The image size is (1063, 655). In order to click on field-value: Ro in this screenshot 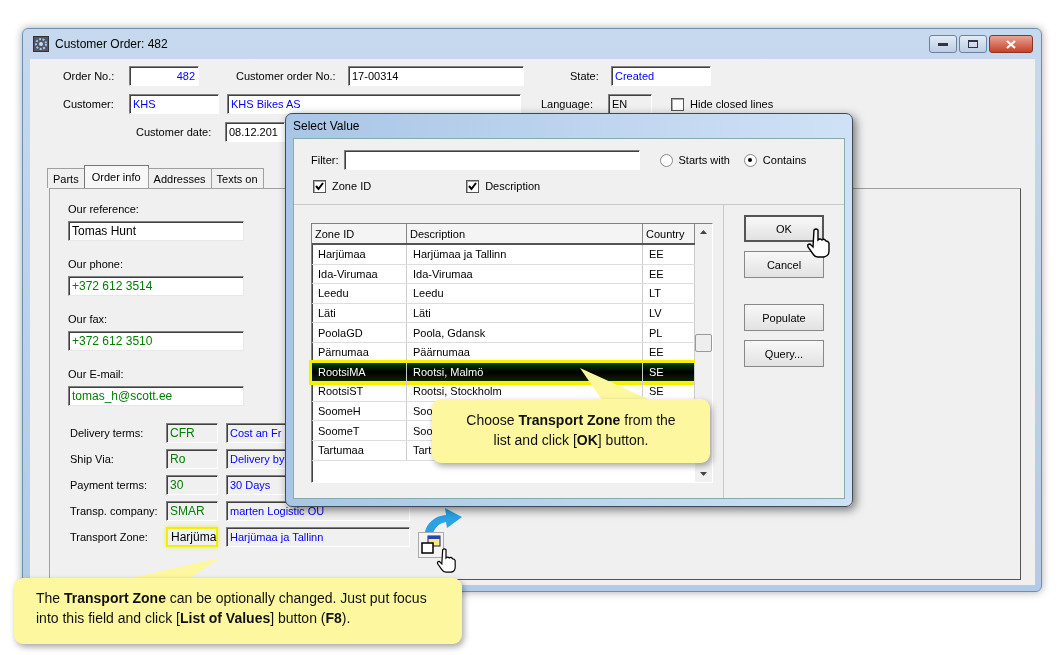, I will do `click(178, 459)`.